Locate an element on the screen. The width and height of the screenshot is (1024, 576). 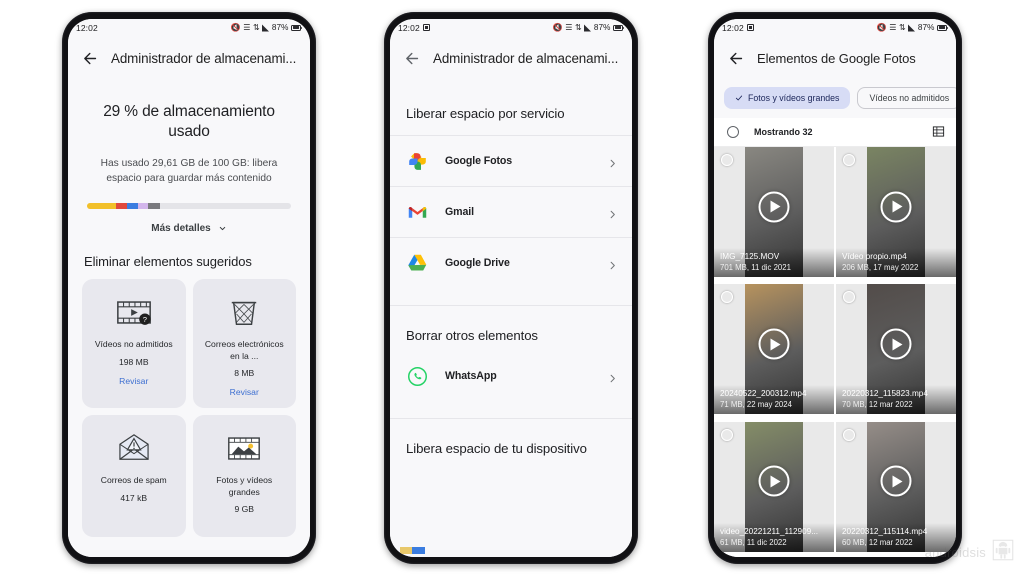
media-caption: IMG_7125.MOV 701 MB, 11 dic 2021 is located at coordinates (774, 262).